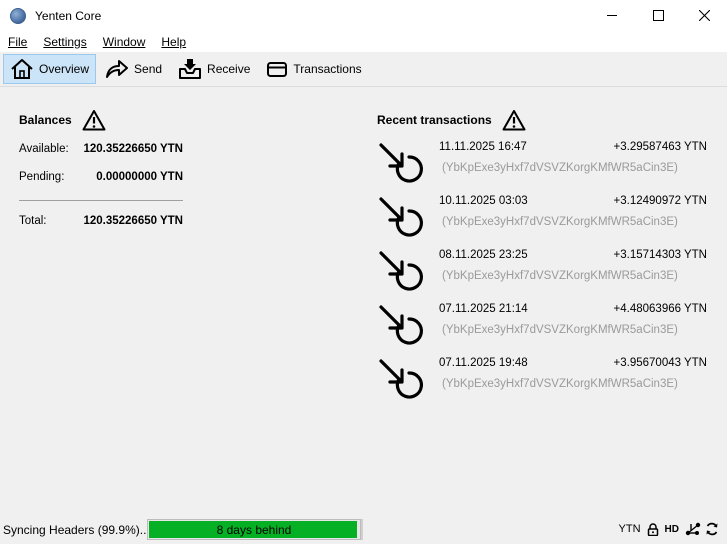 The height and width of the screenshot is (544, 727). Describe the element at coordinates (133, 221) in the screenshot. I see `total-value: 120.35226650 YTN` at that location.